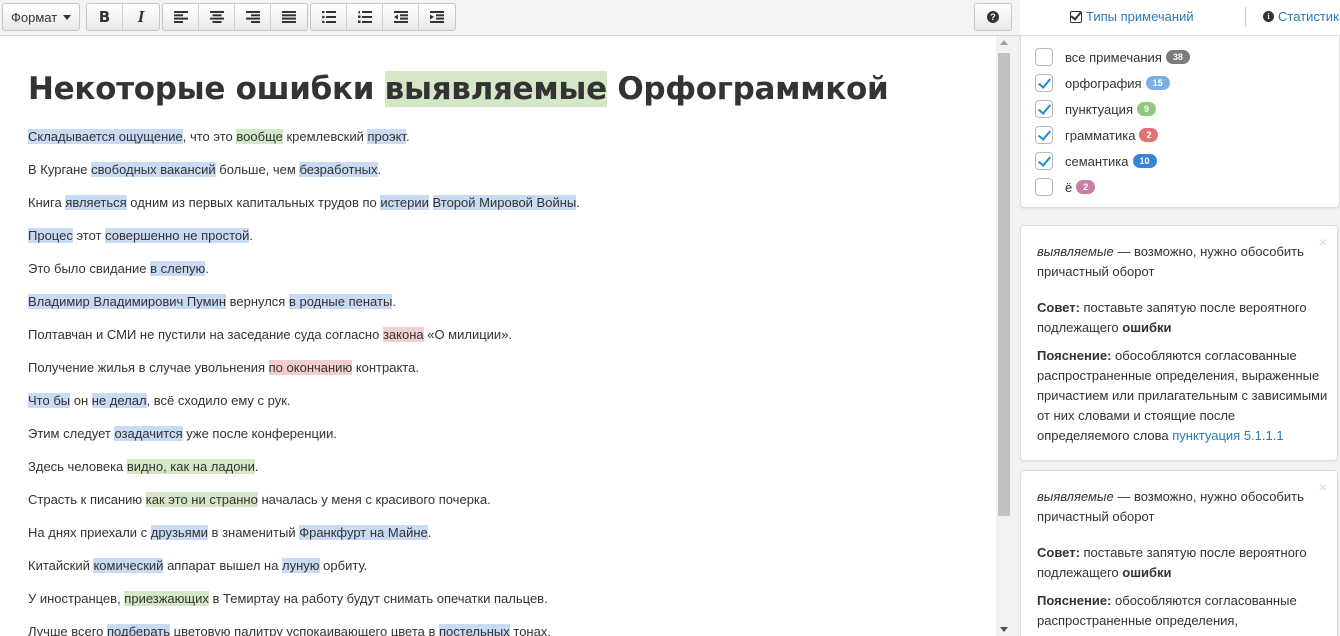 Image resolution: width=1340 pixels, height=636 pixels. I want to click on error-highlight-blue: постельных, so click(474, 630).